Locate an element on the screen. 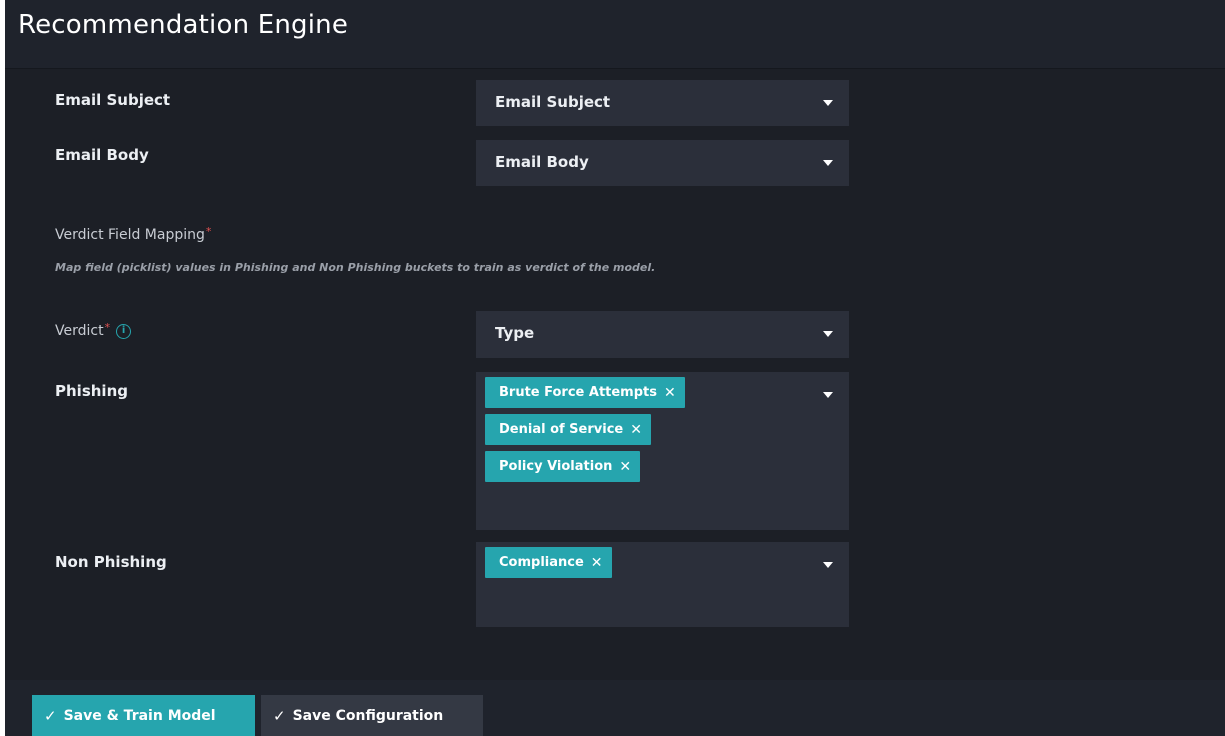 The image size is (1225, 736). verdict-value: Type is located at coordinates (515, 333).